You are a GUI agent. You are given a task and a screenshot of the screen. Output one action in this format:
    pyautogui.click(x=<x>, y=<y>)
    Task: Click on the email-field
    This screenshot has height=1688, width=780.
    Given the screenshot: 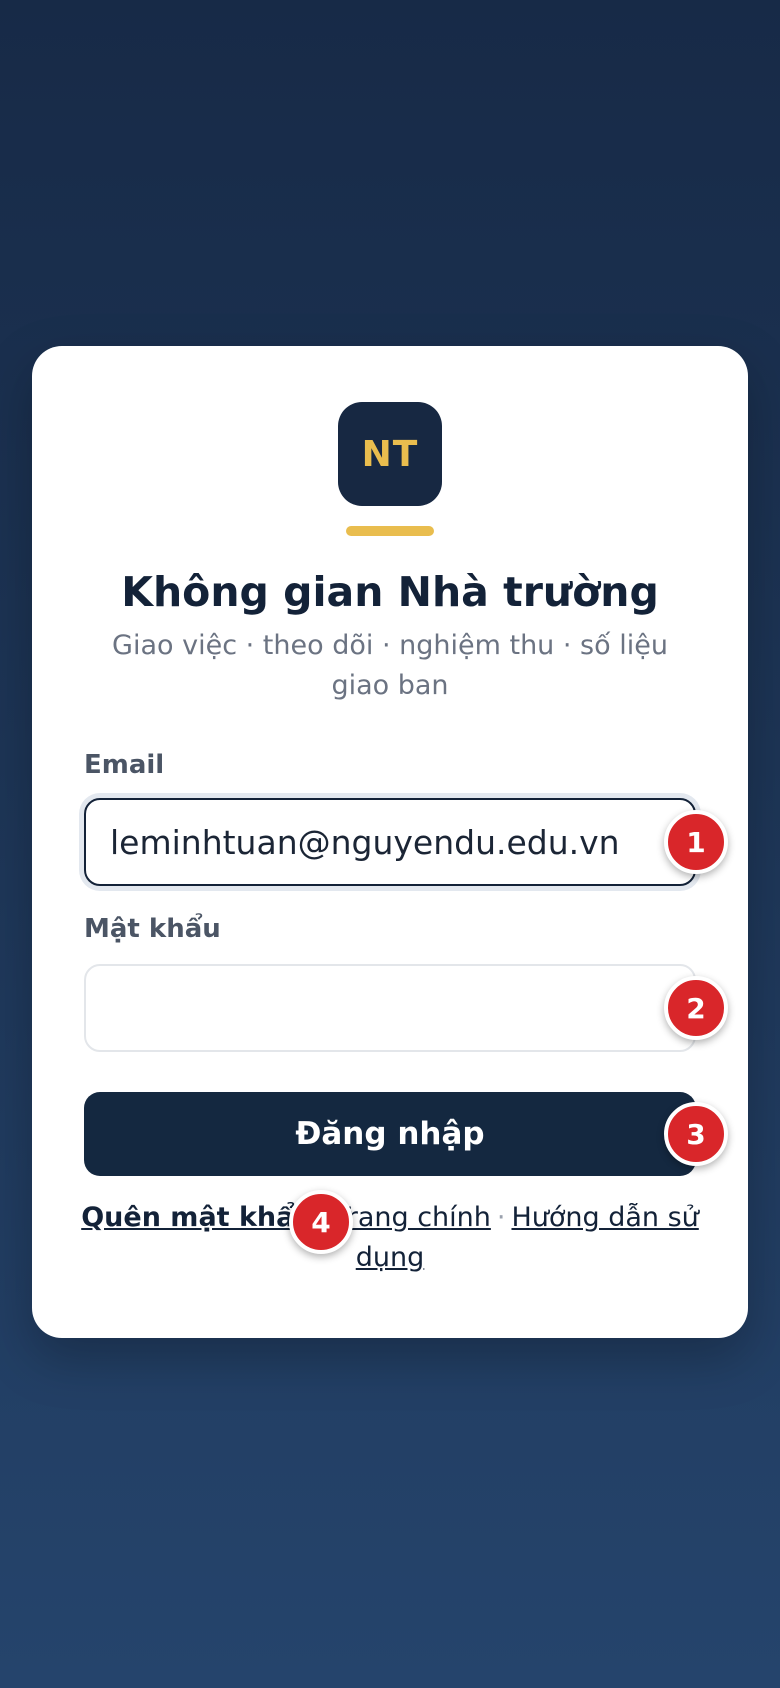 What is the action you would take?
    pyautogui.click(x=390, y=842)
    